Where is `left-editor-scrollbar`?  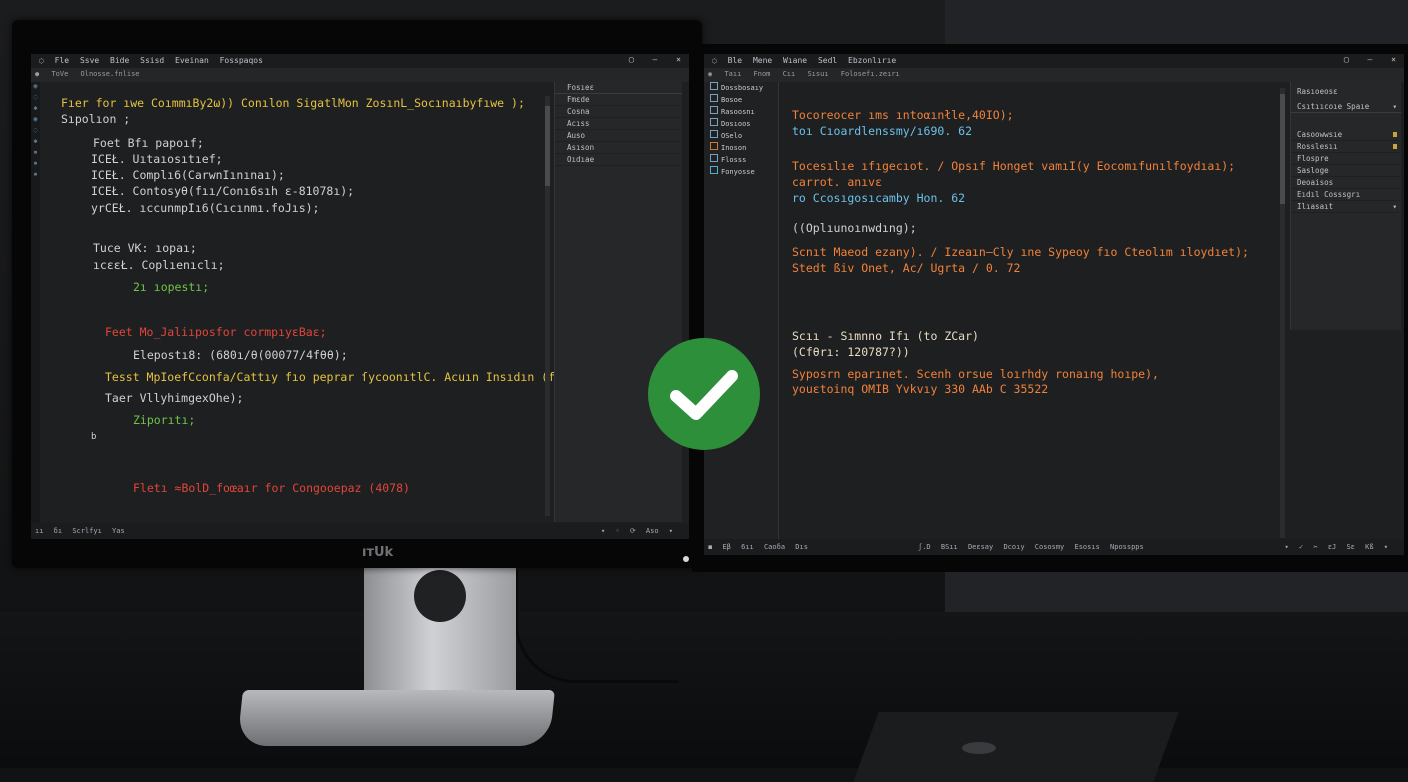
left-editor-scrollbar is located at coordinates (547, 306).